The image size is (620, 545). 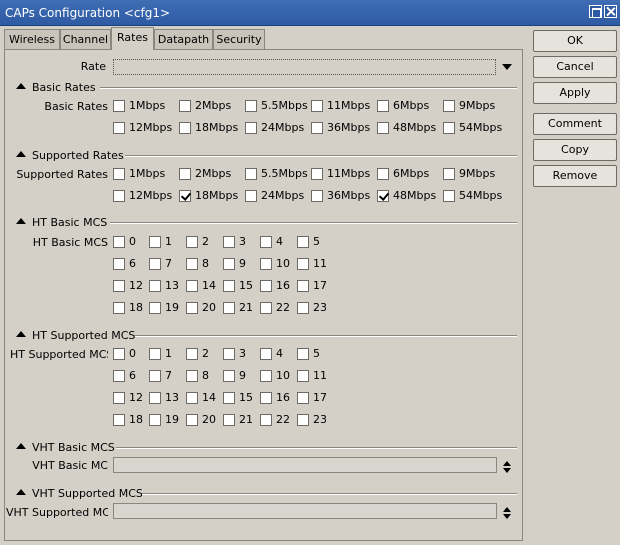 I want to click on ok-button: OK, so click(x=575, y=41).